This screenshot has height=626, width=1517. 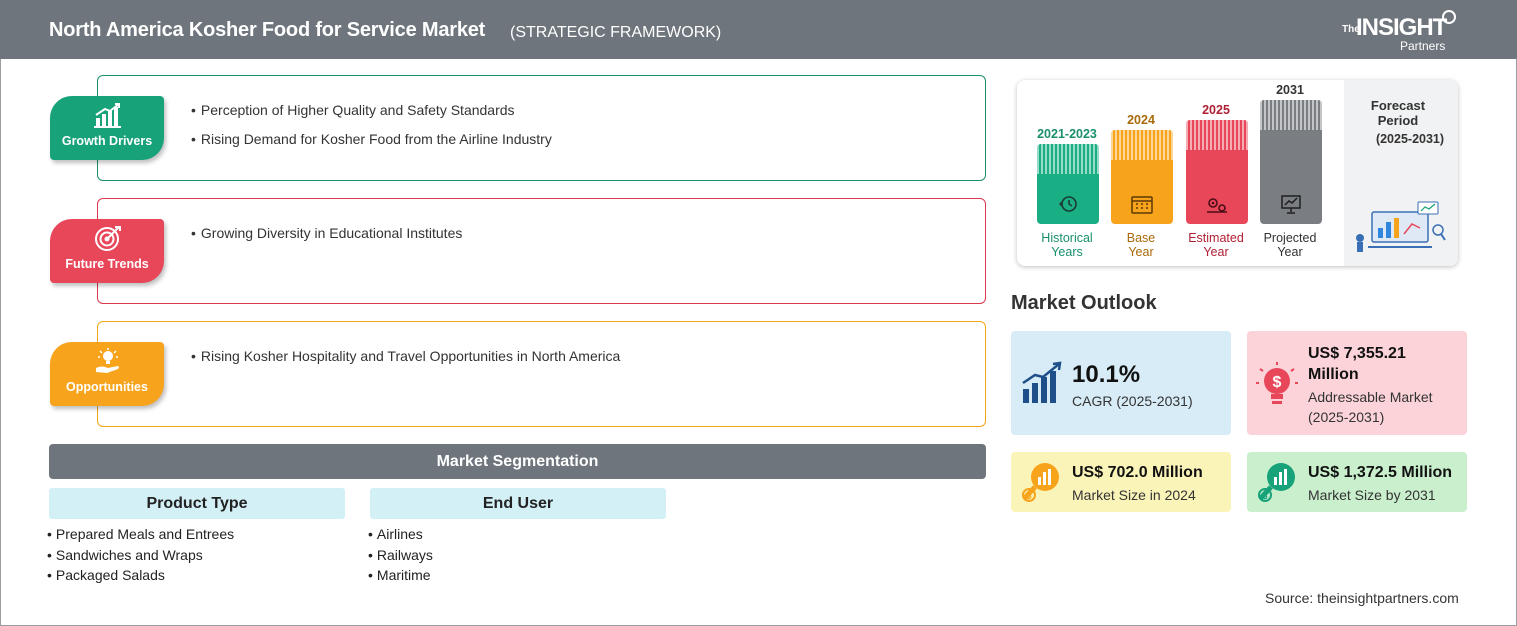 What do you see at coordinates (400, 575) in the screenshot?
I see `list-item: Maritime` at bounding box center [400, 575].